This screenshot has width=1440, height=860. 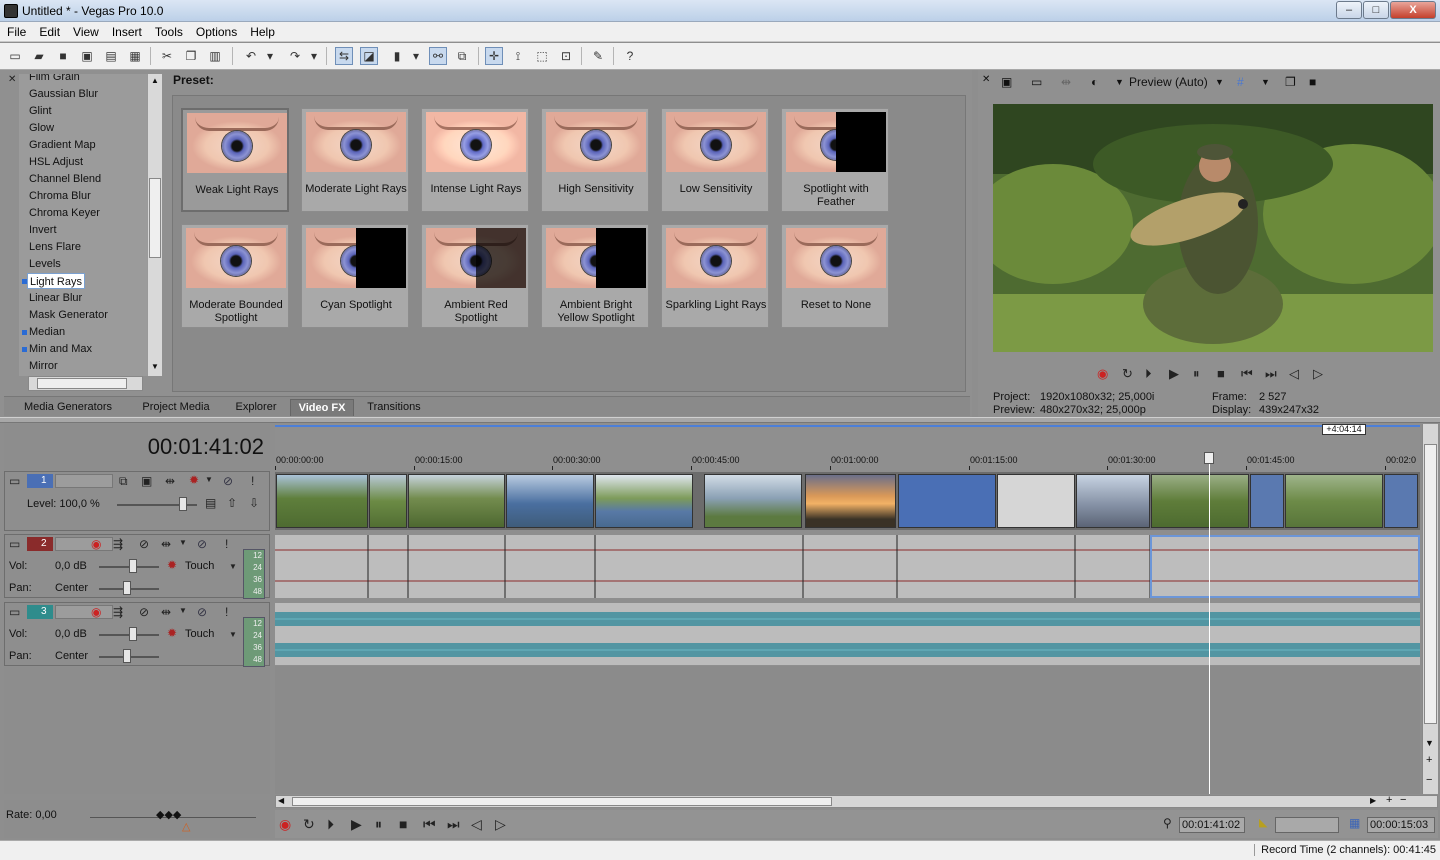 I want to click on fx-list-item: Glow, so click(x=41, y=128).